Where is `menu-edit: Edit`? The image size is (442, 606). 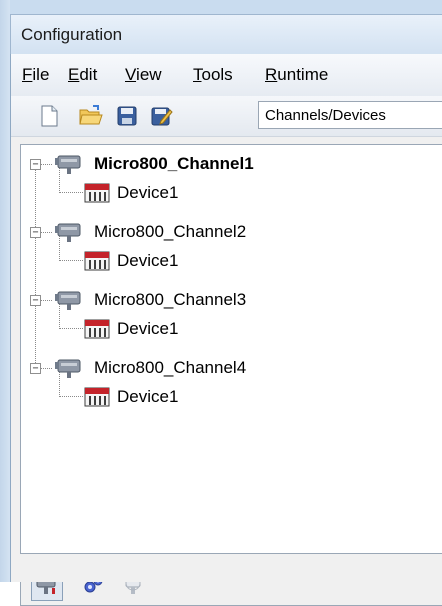 menu-edit: Edit is located at coordinates (82, 75).